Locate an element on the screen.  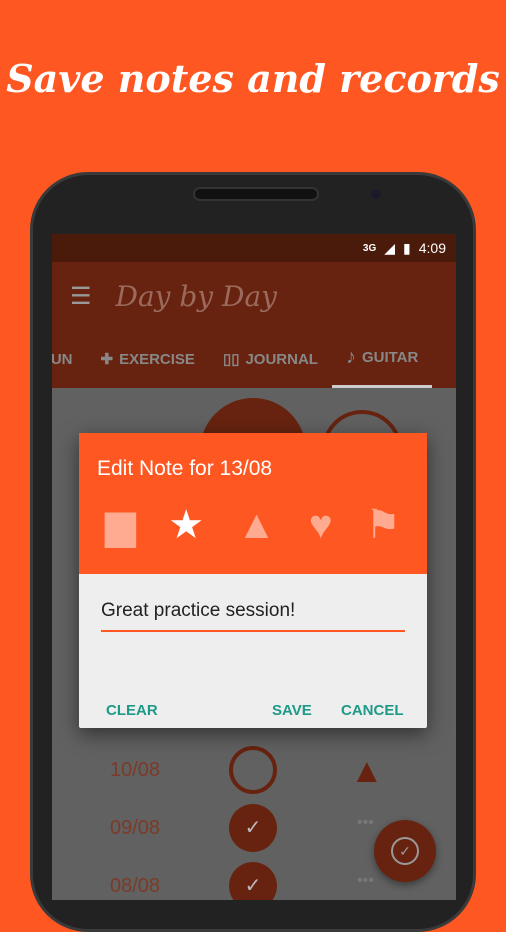
note-input: Great practice session! is located at coordinates (253, 616).